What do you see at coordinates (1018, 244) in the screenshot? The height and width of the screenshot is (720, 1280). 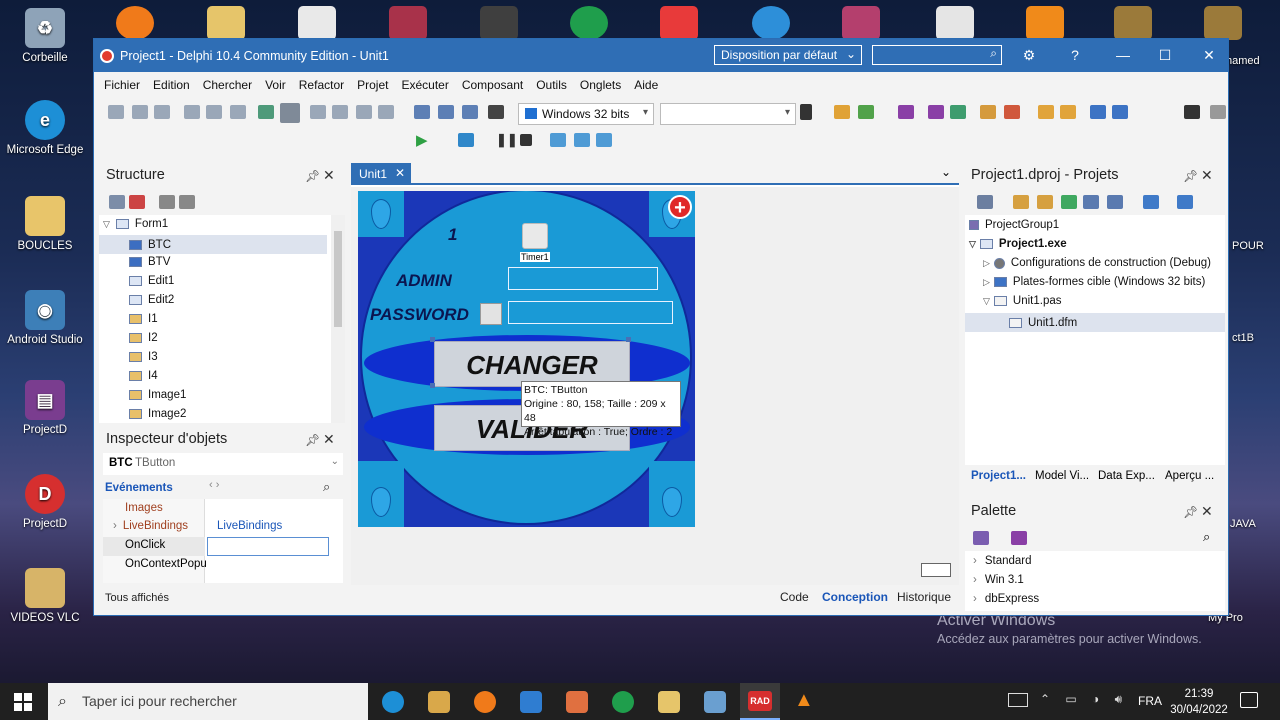 I see `tree-item-project-exe: ▽ Project1.exe` at bounding box center [1018, 244].